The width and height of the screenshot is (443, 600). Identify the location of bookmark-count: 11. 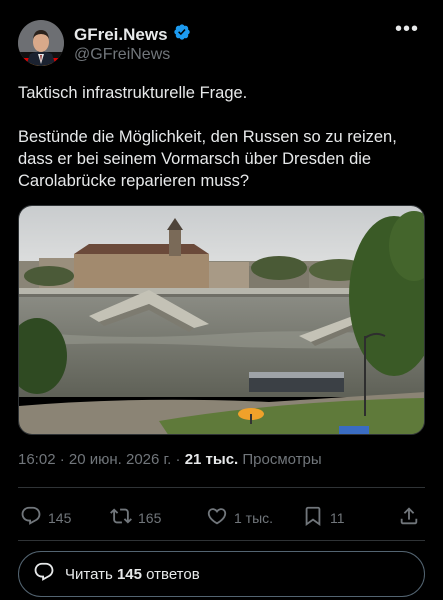
(337, 517).